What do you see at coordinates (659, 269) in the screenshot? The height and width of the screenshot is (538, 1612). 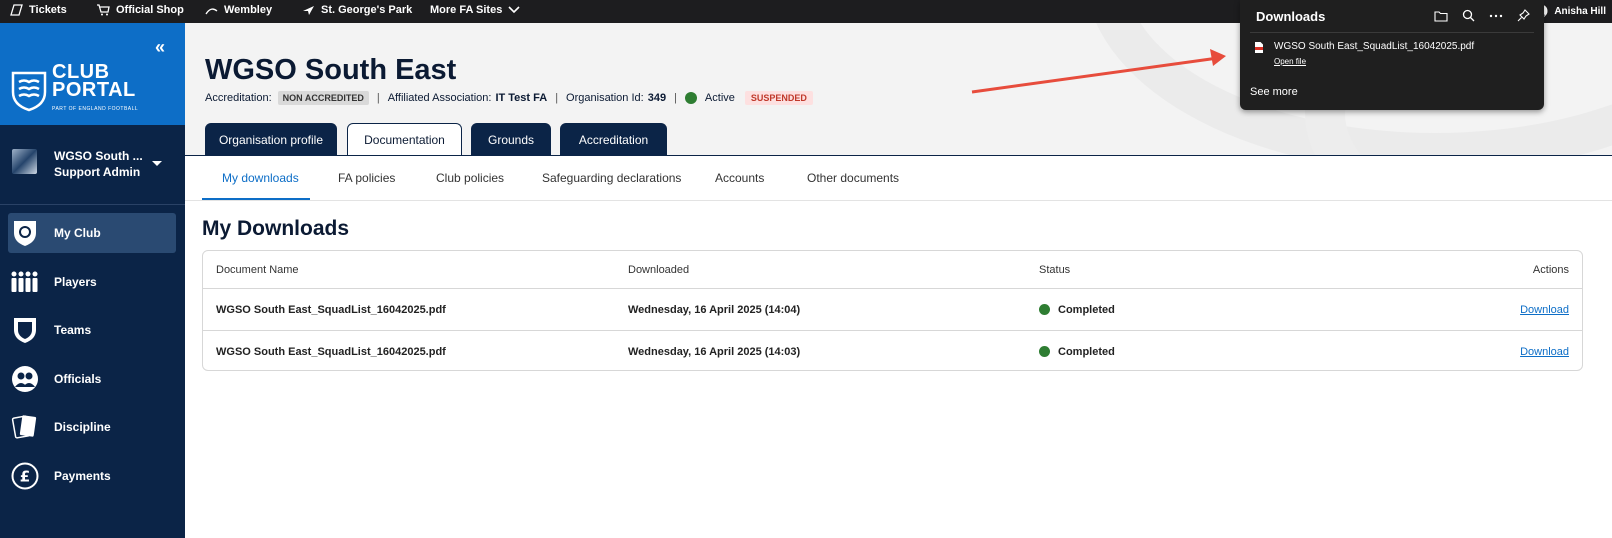 I see `column-header-downloaded: Downloaded` at bounding box center [659, 269].